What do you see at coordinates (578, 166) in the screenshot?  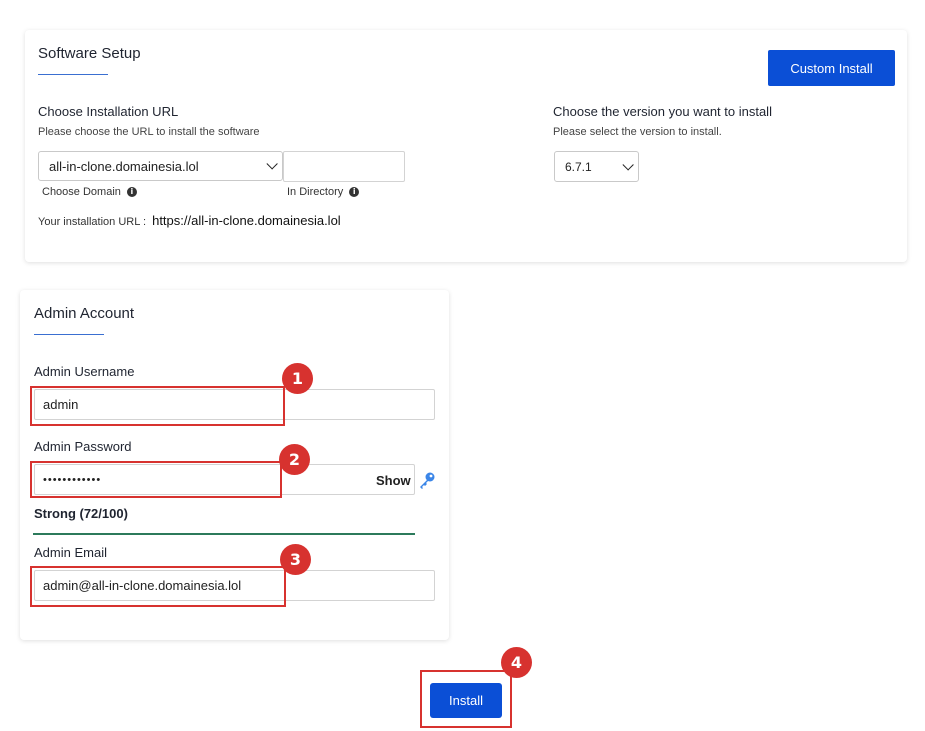 I see `version-select-value: 6.7.1` at bounding box center [578, 166].